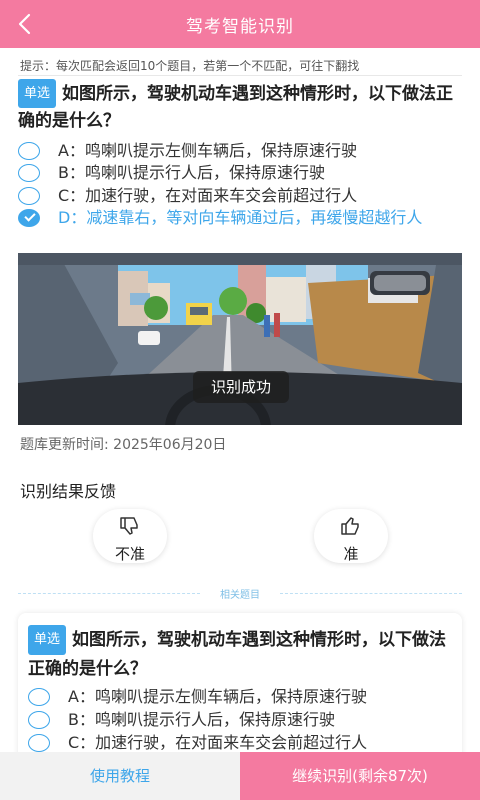 Image resolution: width=480 pixels, height=800 pixels. What do you see at coordinates (29, 218) in the screenshot?
I see `checked-radio-icon` at bounding box center [29, 218].